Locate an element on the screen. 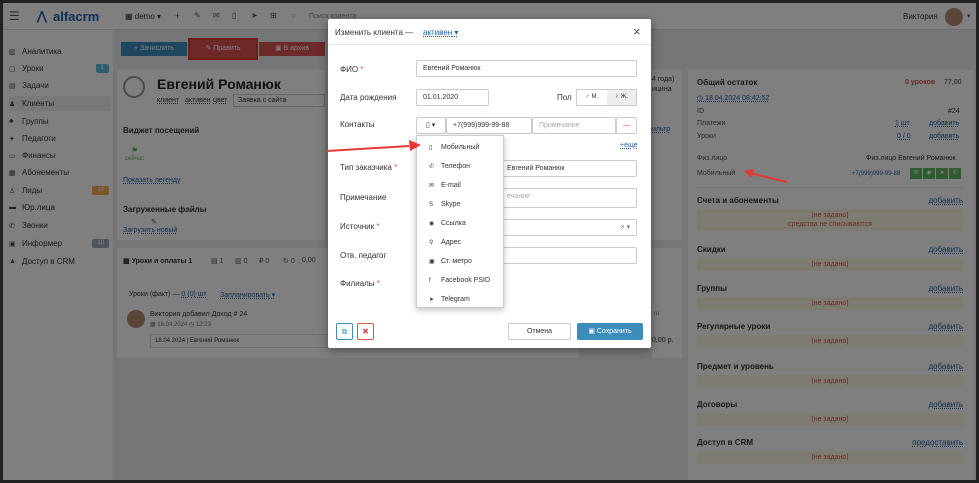  remove-contact-button: — is located at coordinates (626, 125).